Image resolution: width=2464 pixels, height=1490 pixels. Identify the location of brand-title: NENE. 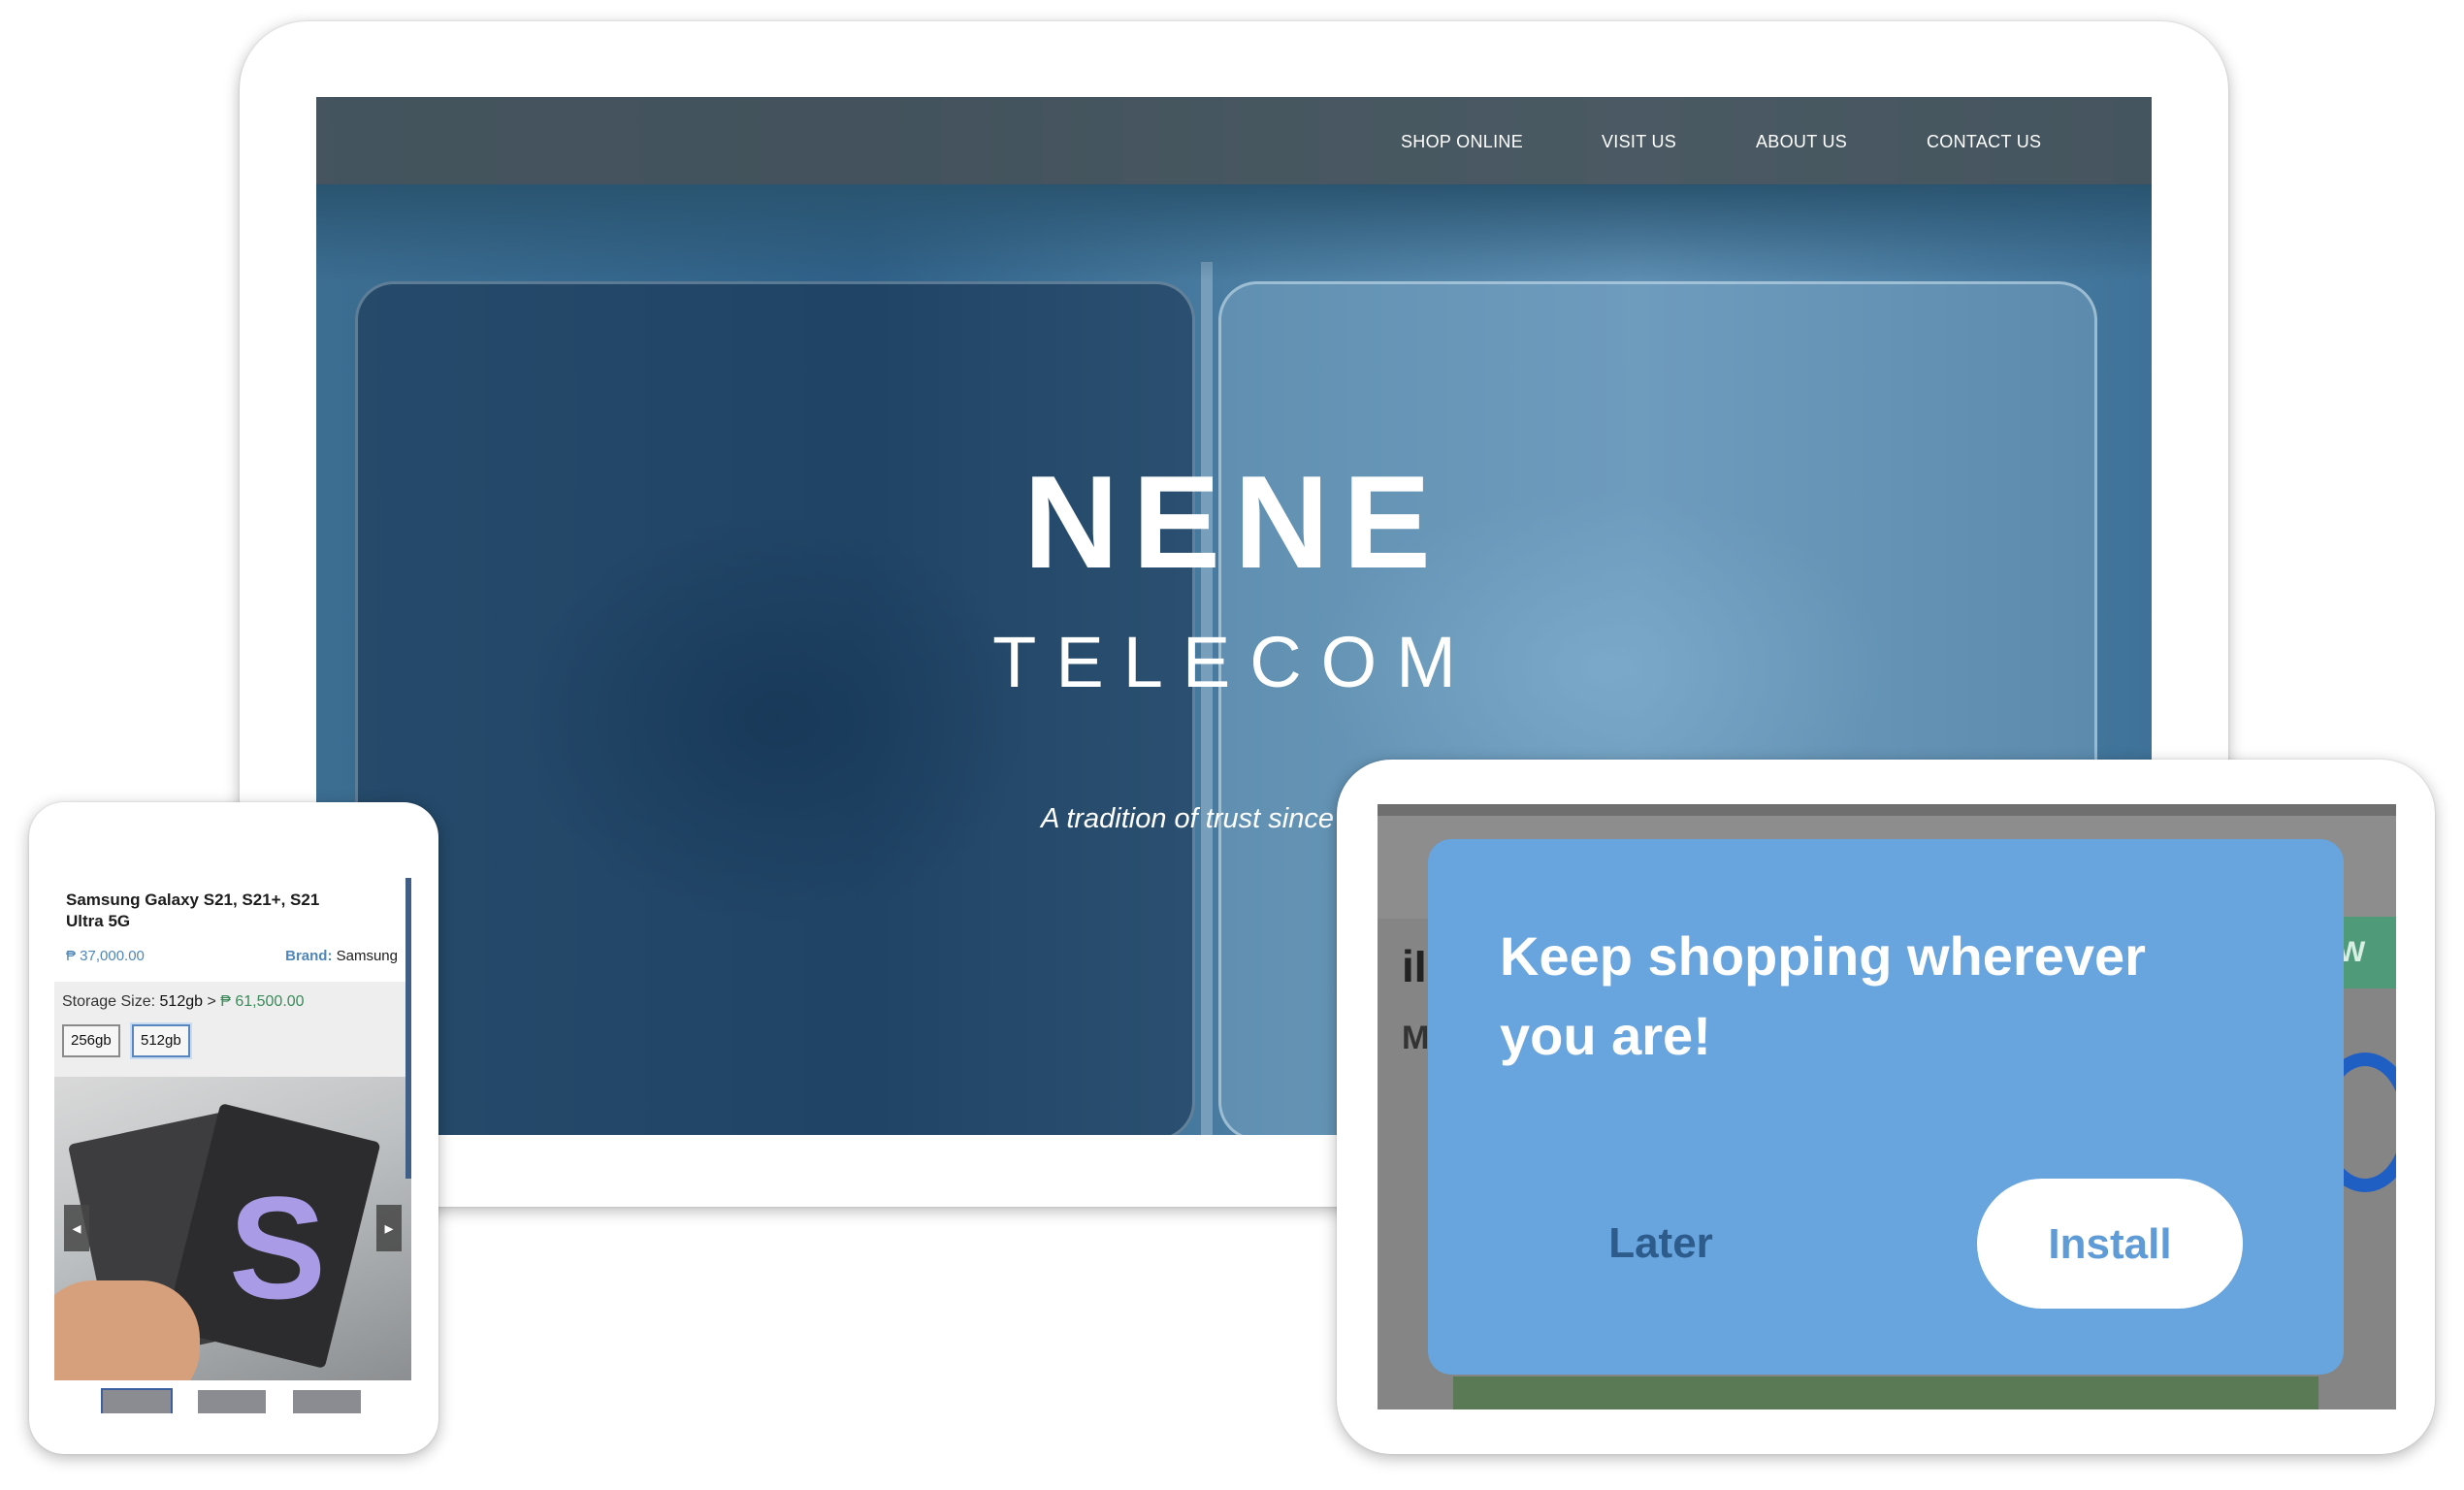
(1233, 522).